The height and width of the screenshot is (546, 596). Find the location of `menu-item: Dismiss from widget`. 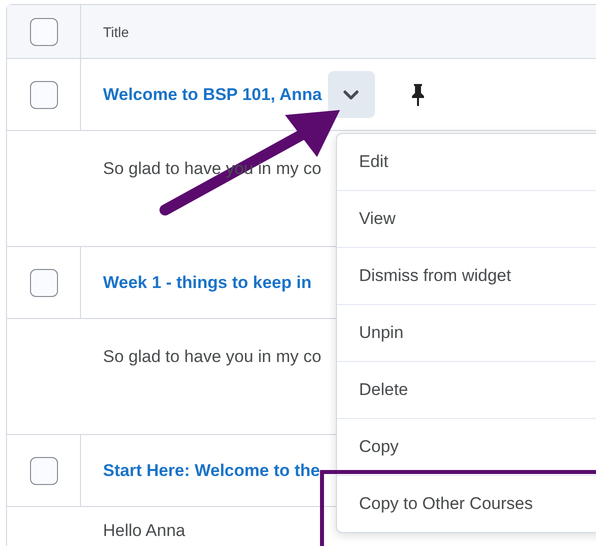

menu-item: Dismiss from widget is located at coordinates (466, 276).